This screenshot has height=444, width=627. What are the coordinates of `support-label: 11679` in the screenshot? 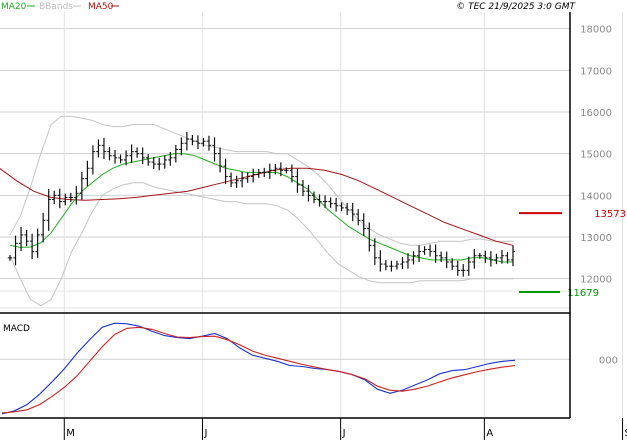 It's located at (583, 293).